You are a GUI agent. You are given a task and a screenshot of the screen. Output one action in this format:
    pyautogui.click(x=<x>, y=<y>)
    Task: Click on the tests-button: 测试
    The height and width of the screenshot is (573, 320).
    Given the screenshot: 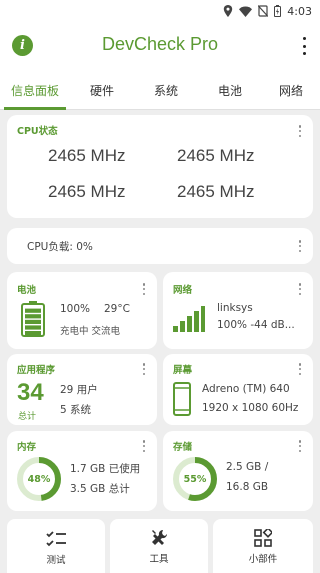 What is the action you would take?
    pyautogui.click(x=56, y=546)
    